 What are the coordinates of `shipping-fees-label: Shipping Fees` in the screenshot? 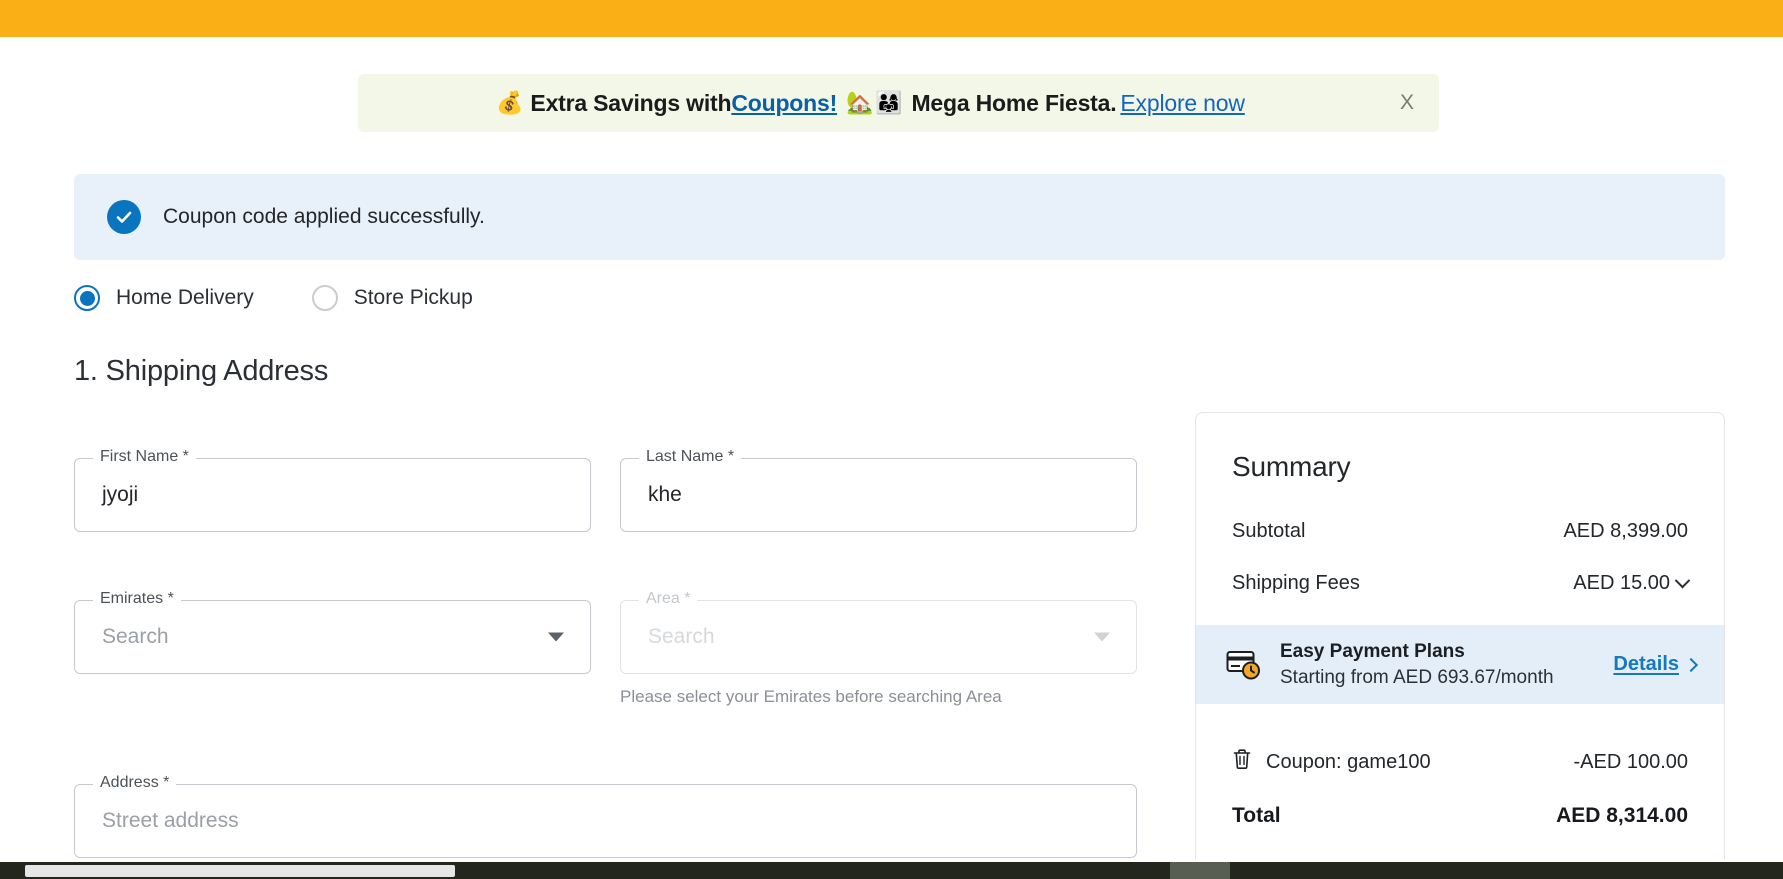 It's located at (1296, 582).